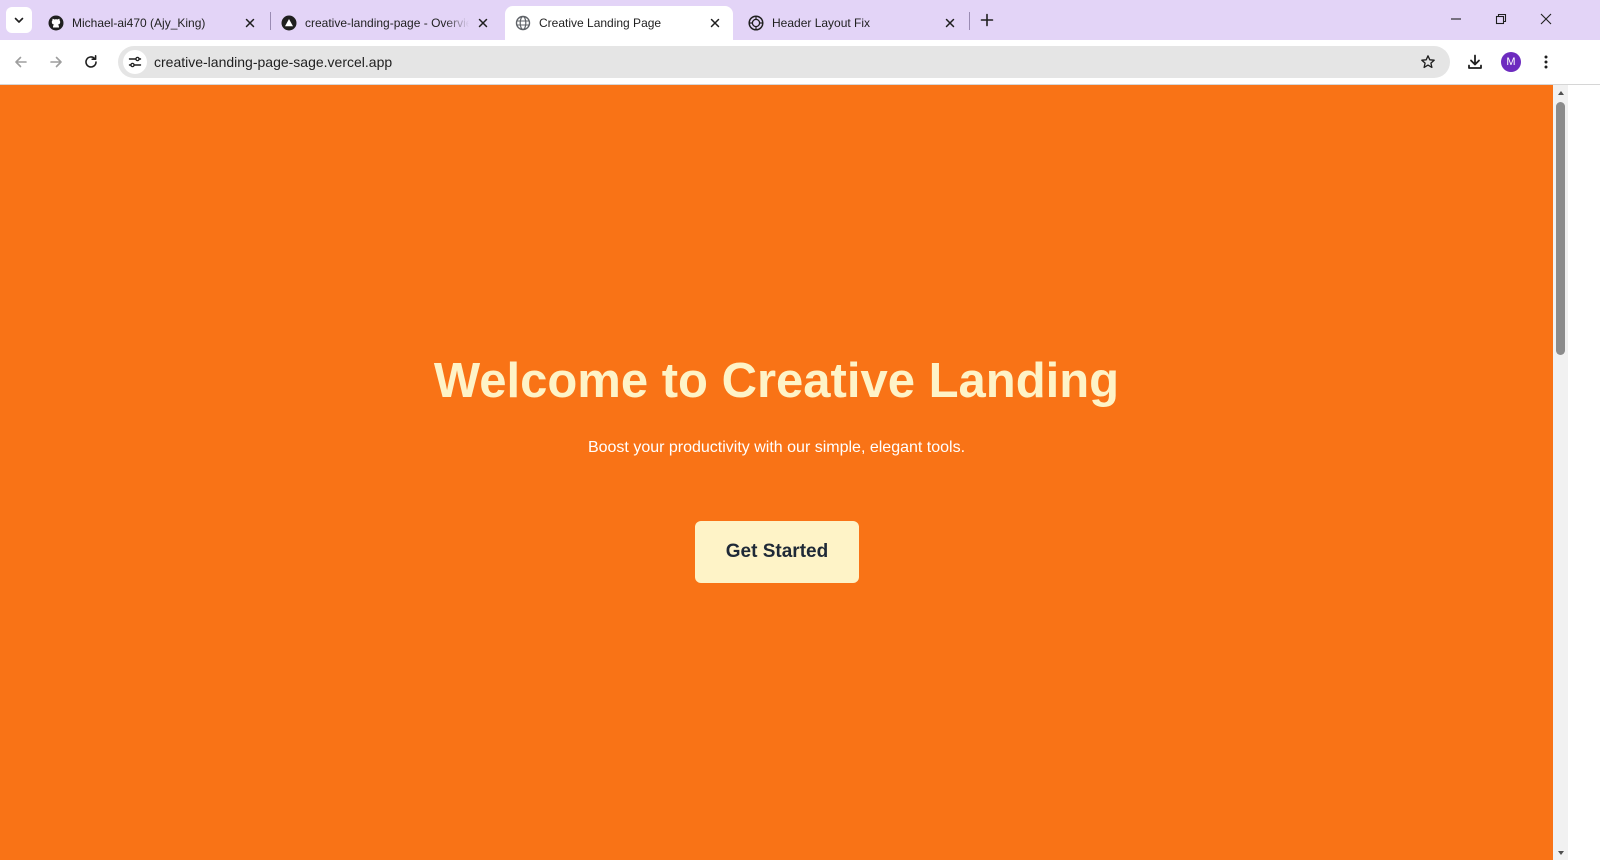 The image size is (1600, 860). I want to click on bookmark-star-button, so click(1428, 62).